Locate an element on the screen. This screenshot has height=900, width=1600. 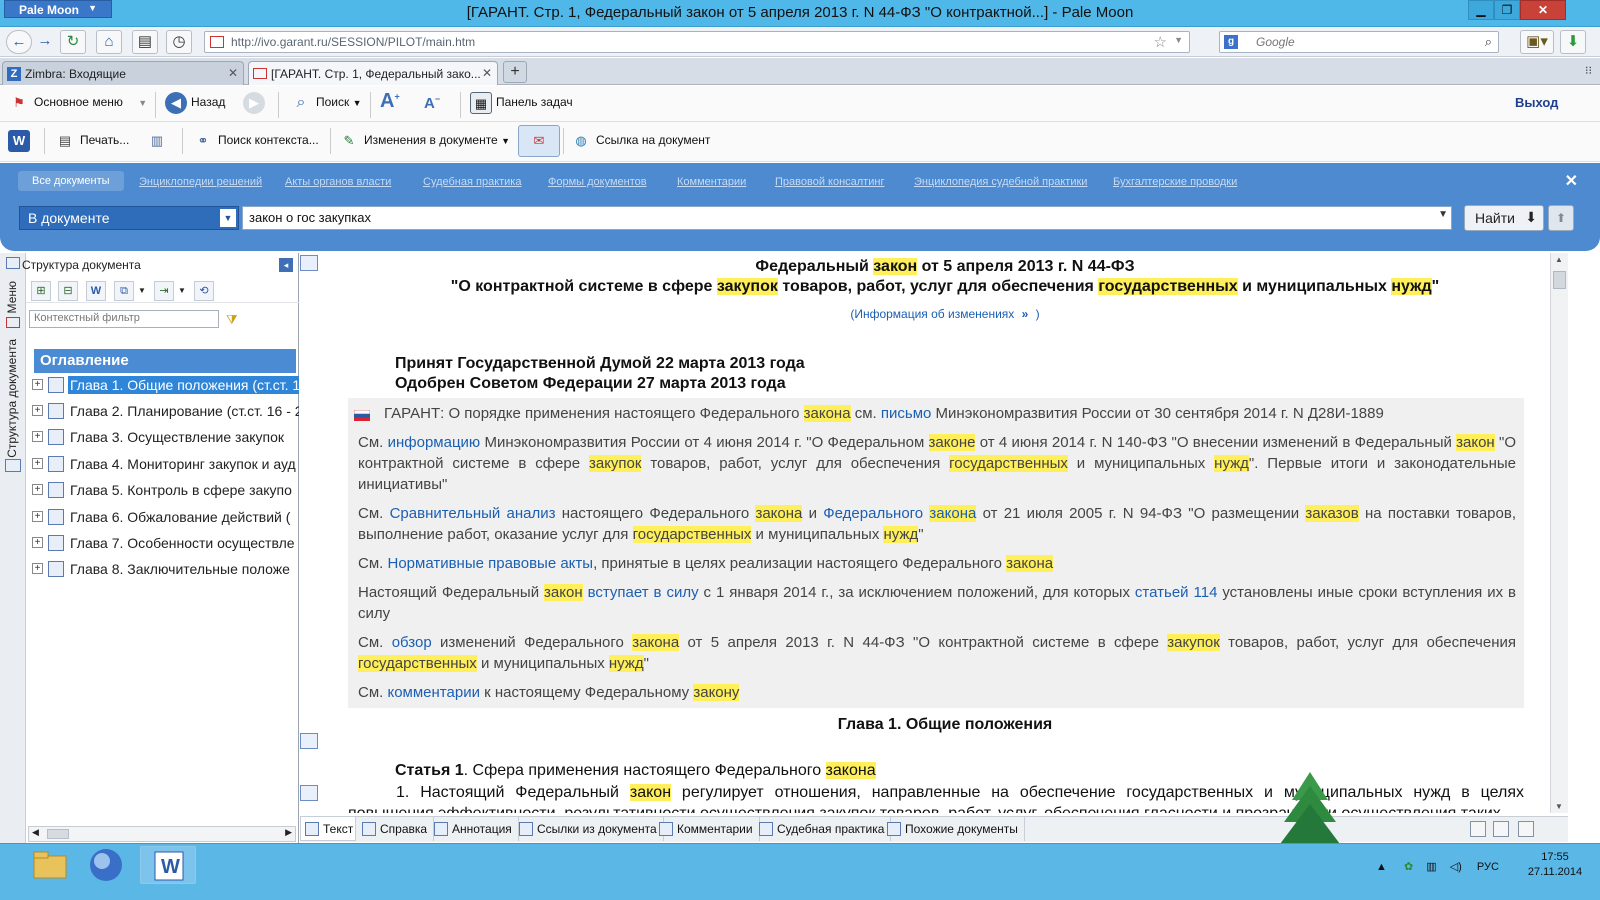
tab-doc-forms: Формы документов is located at coordinates (597, 182).